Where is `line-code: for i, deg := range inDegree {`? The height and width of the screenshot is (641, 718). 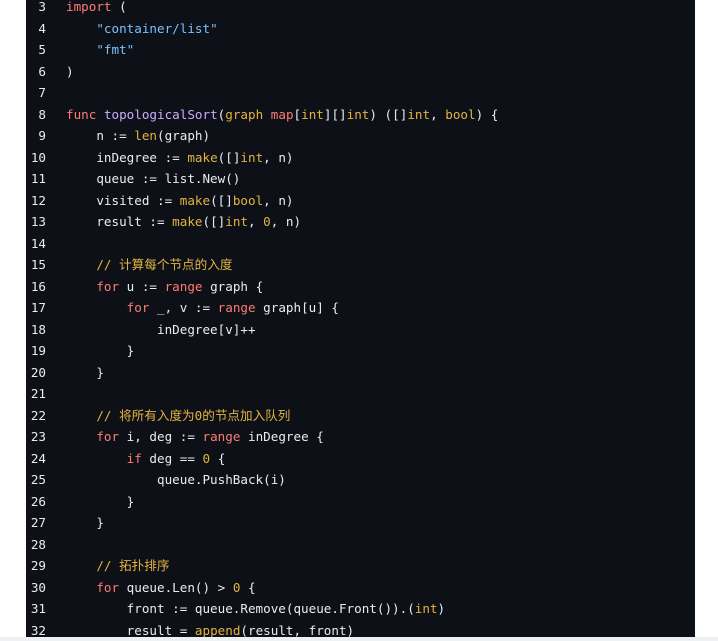
line-code: for i, deg := range inDegree { is located at coordinates (194, 437).